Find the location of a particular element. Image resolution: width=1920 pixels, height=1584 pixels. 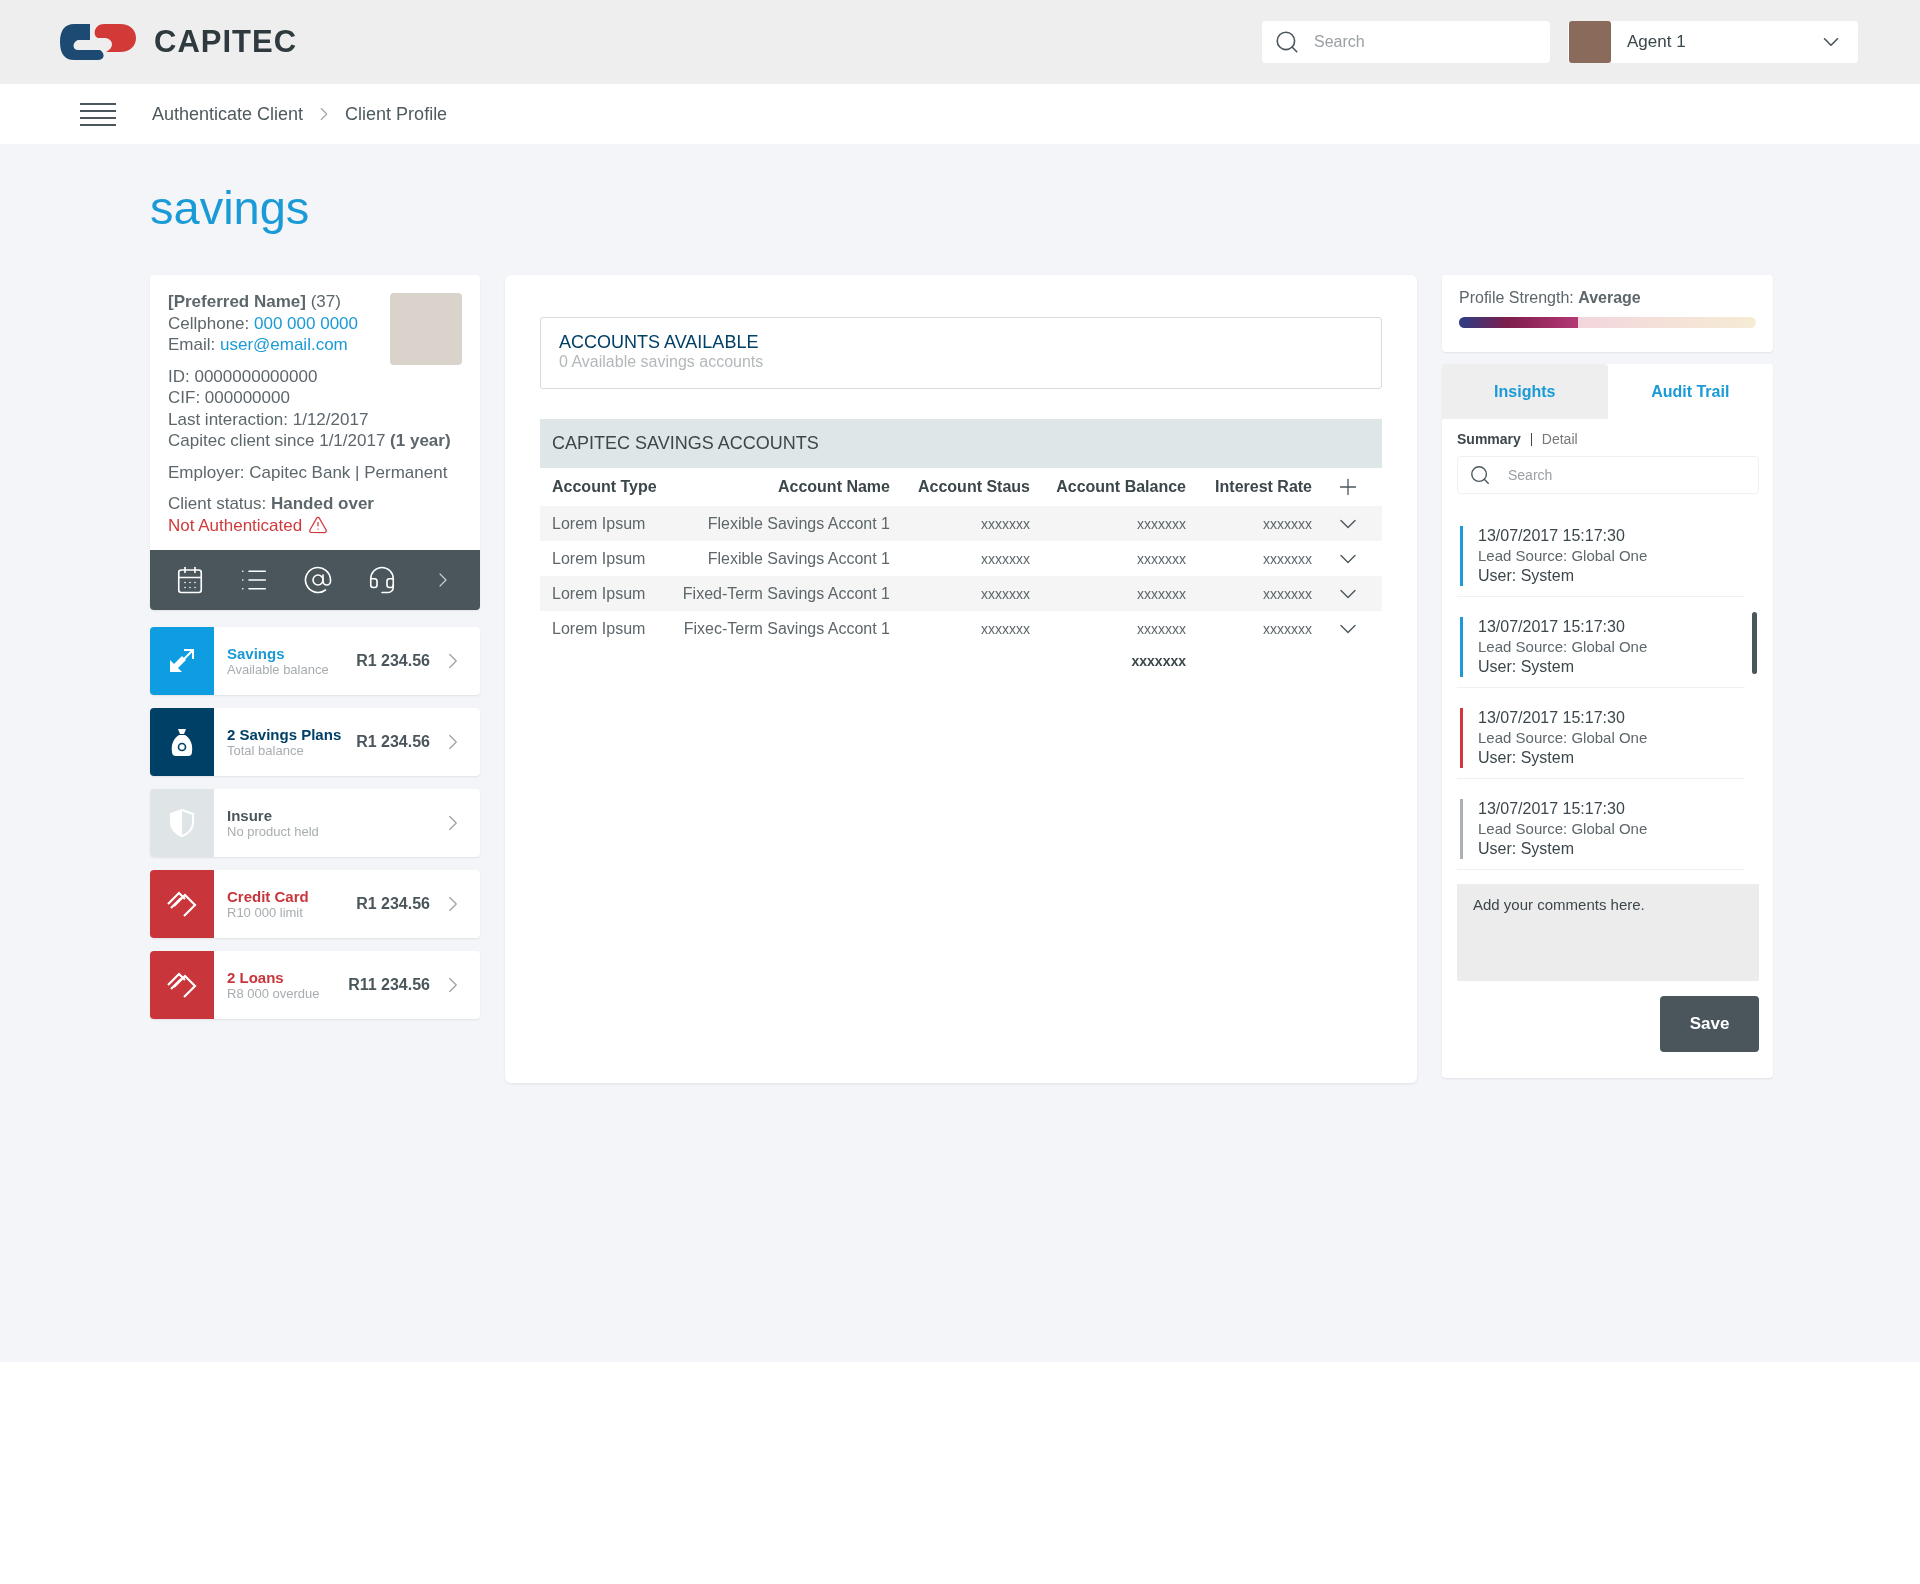

audit-search-field: Search is located at coordinates (1608, 475).